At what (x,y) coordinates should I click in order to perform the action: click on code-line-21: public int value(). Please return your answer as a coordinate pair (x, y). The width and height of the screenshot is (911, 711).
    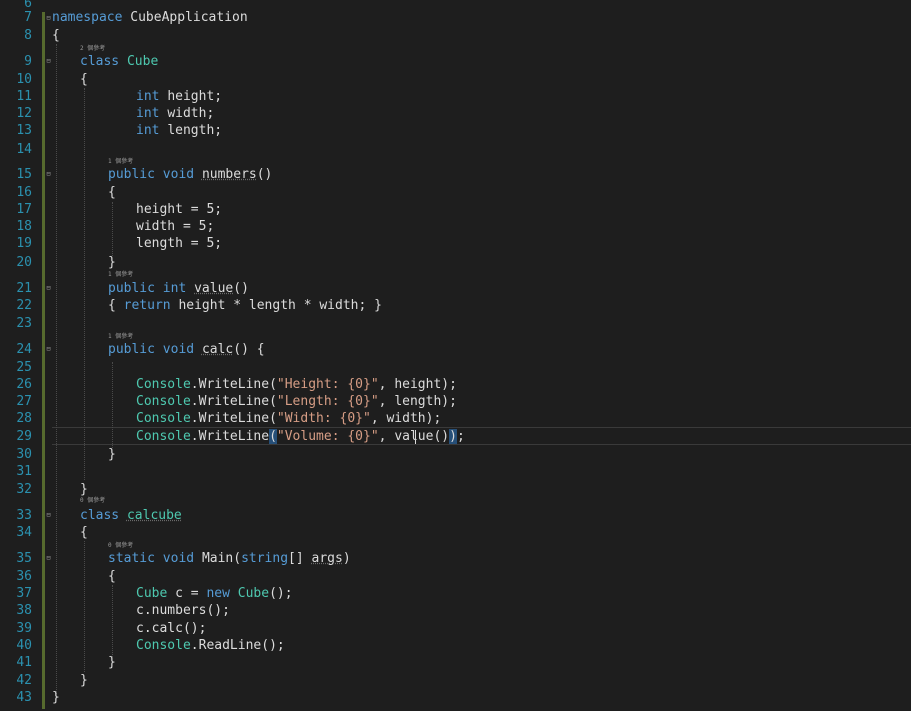
    Looking at the image, I should click on (178, 288).